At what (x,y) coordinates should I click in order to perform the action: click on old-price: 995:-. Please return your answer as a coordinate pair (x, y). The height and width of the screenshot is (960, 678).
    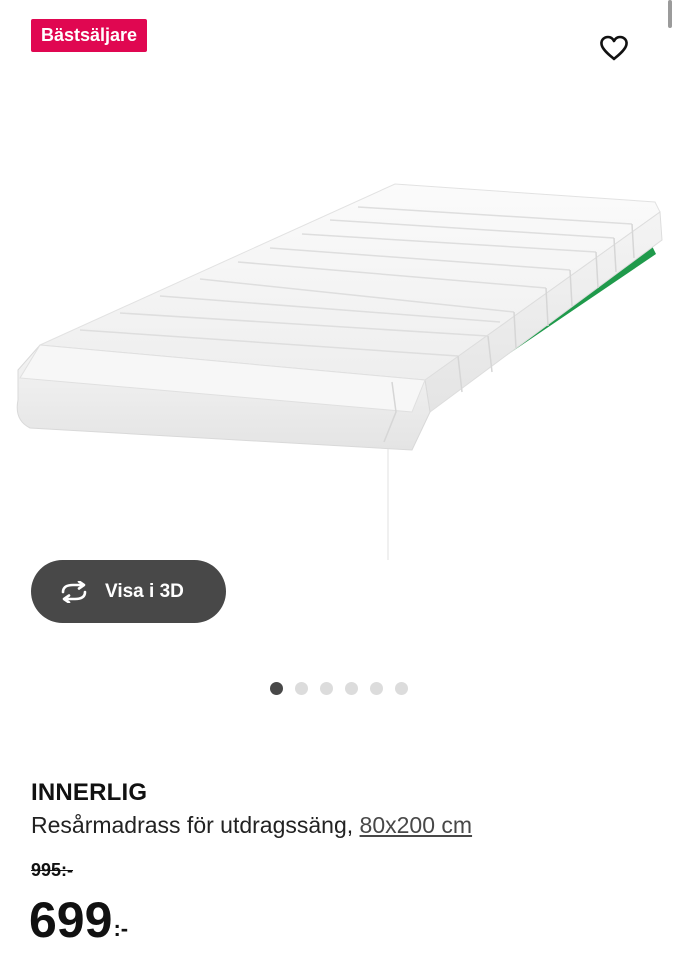
    Looking at the image, I should click on (52, 870).